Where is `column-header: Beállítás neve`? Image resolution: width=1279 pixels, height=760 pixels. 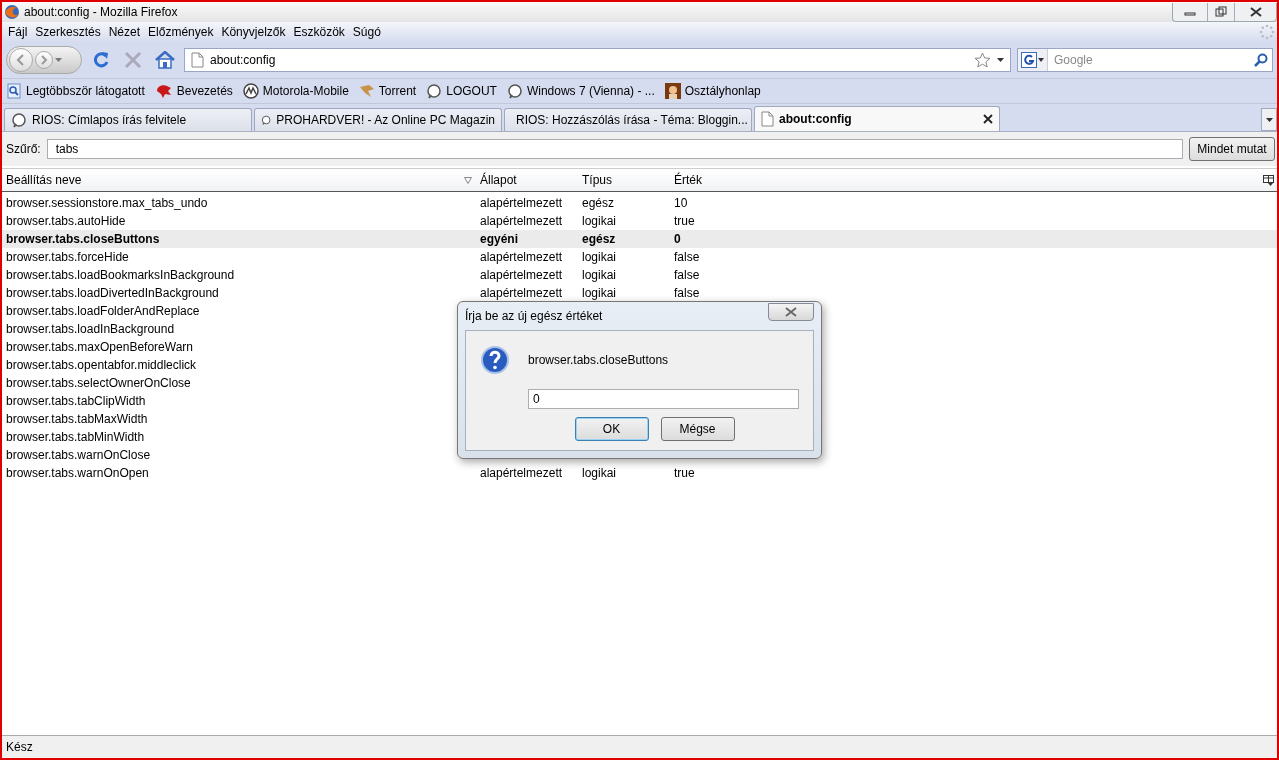 column-header: Beállítás neve is located at coordinates (239, 180).